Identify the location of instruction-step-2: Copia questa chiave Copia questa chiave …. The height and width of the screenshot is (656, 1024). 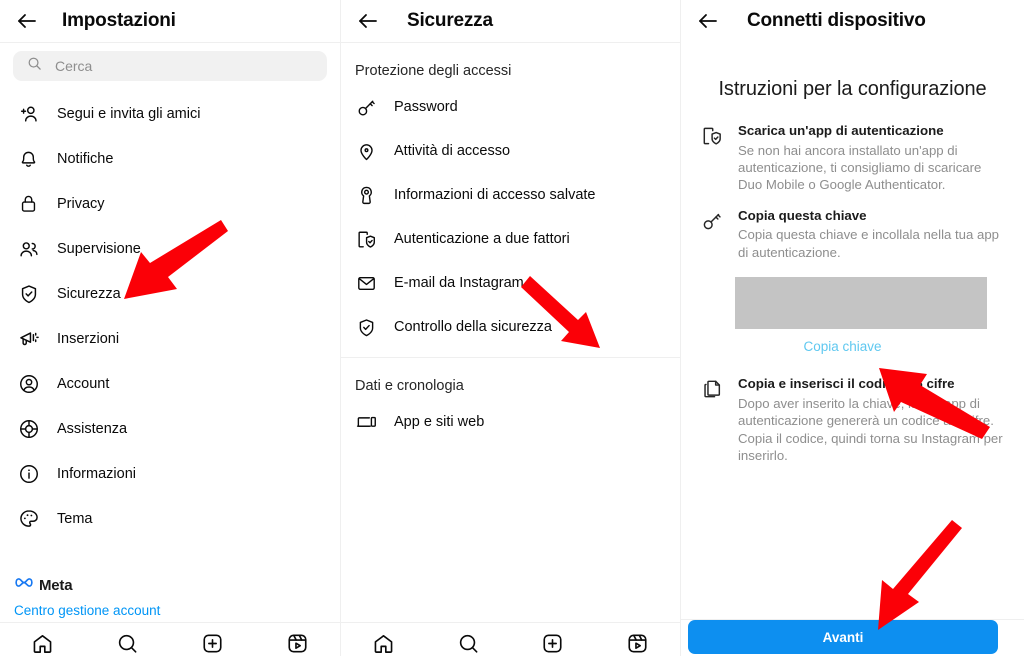
(852, 234).